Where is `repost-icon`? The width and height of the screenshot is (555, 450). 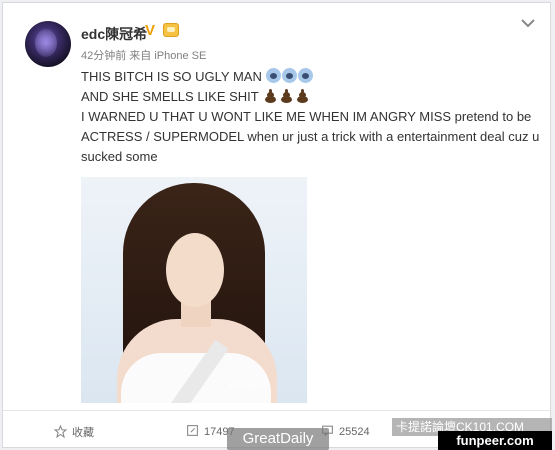
repost-icon is located at coordinates (192, 430).